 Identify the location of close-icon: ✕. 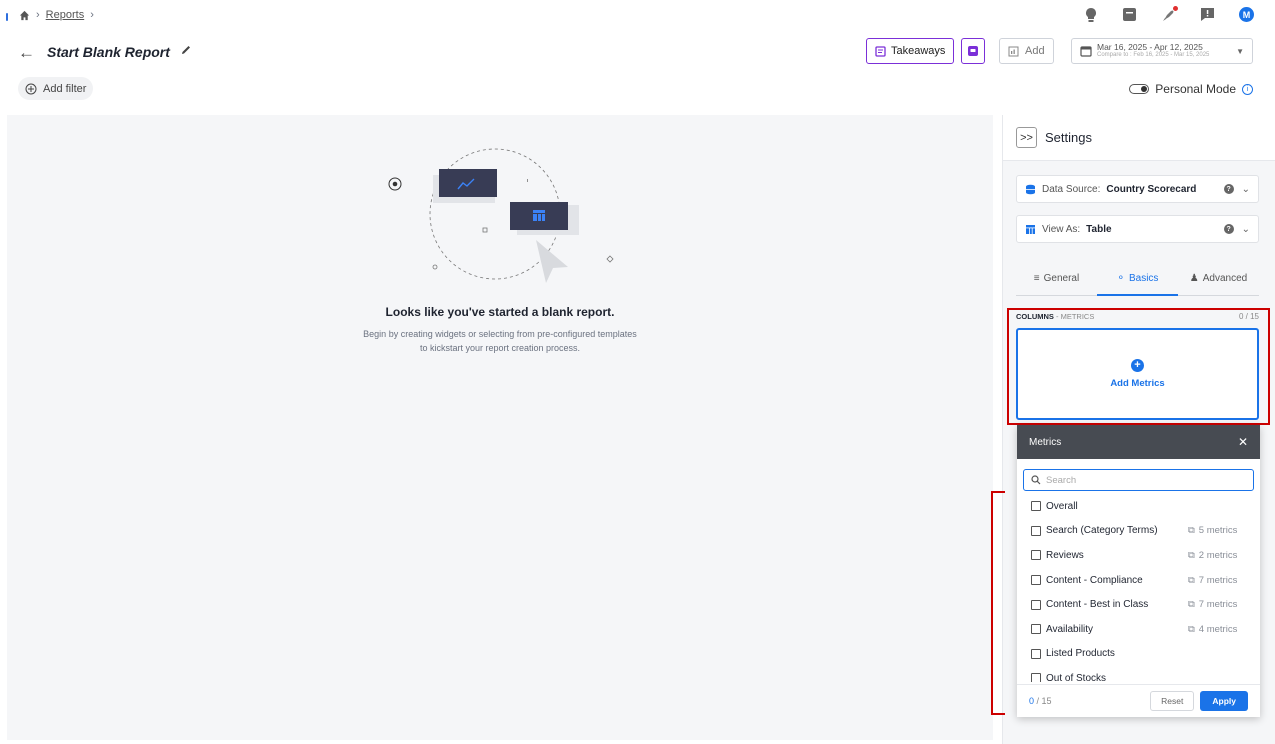
(1243, 442).